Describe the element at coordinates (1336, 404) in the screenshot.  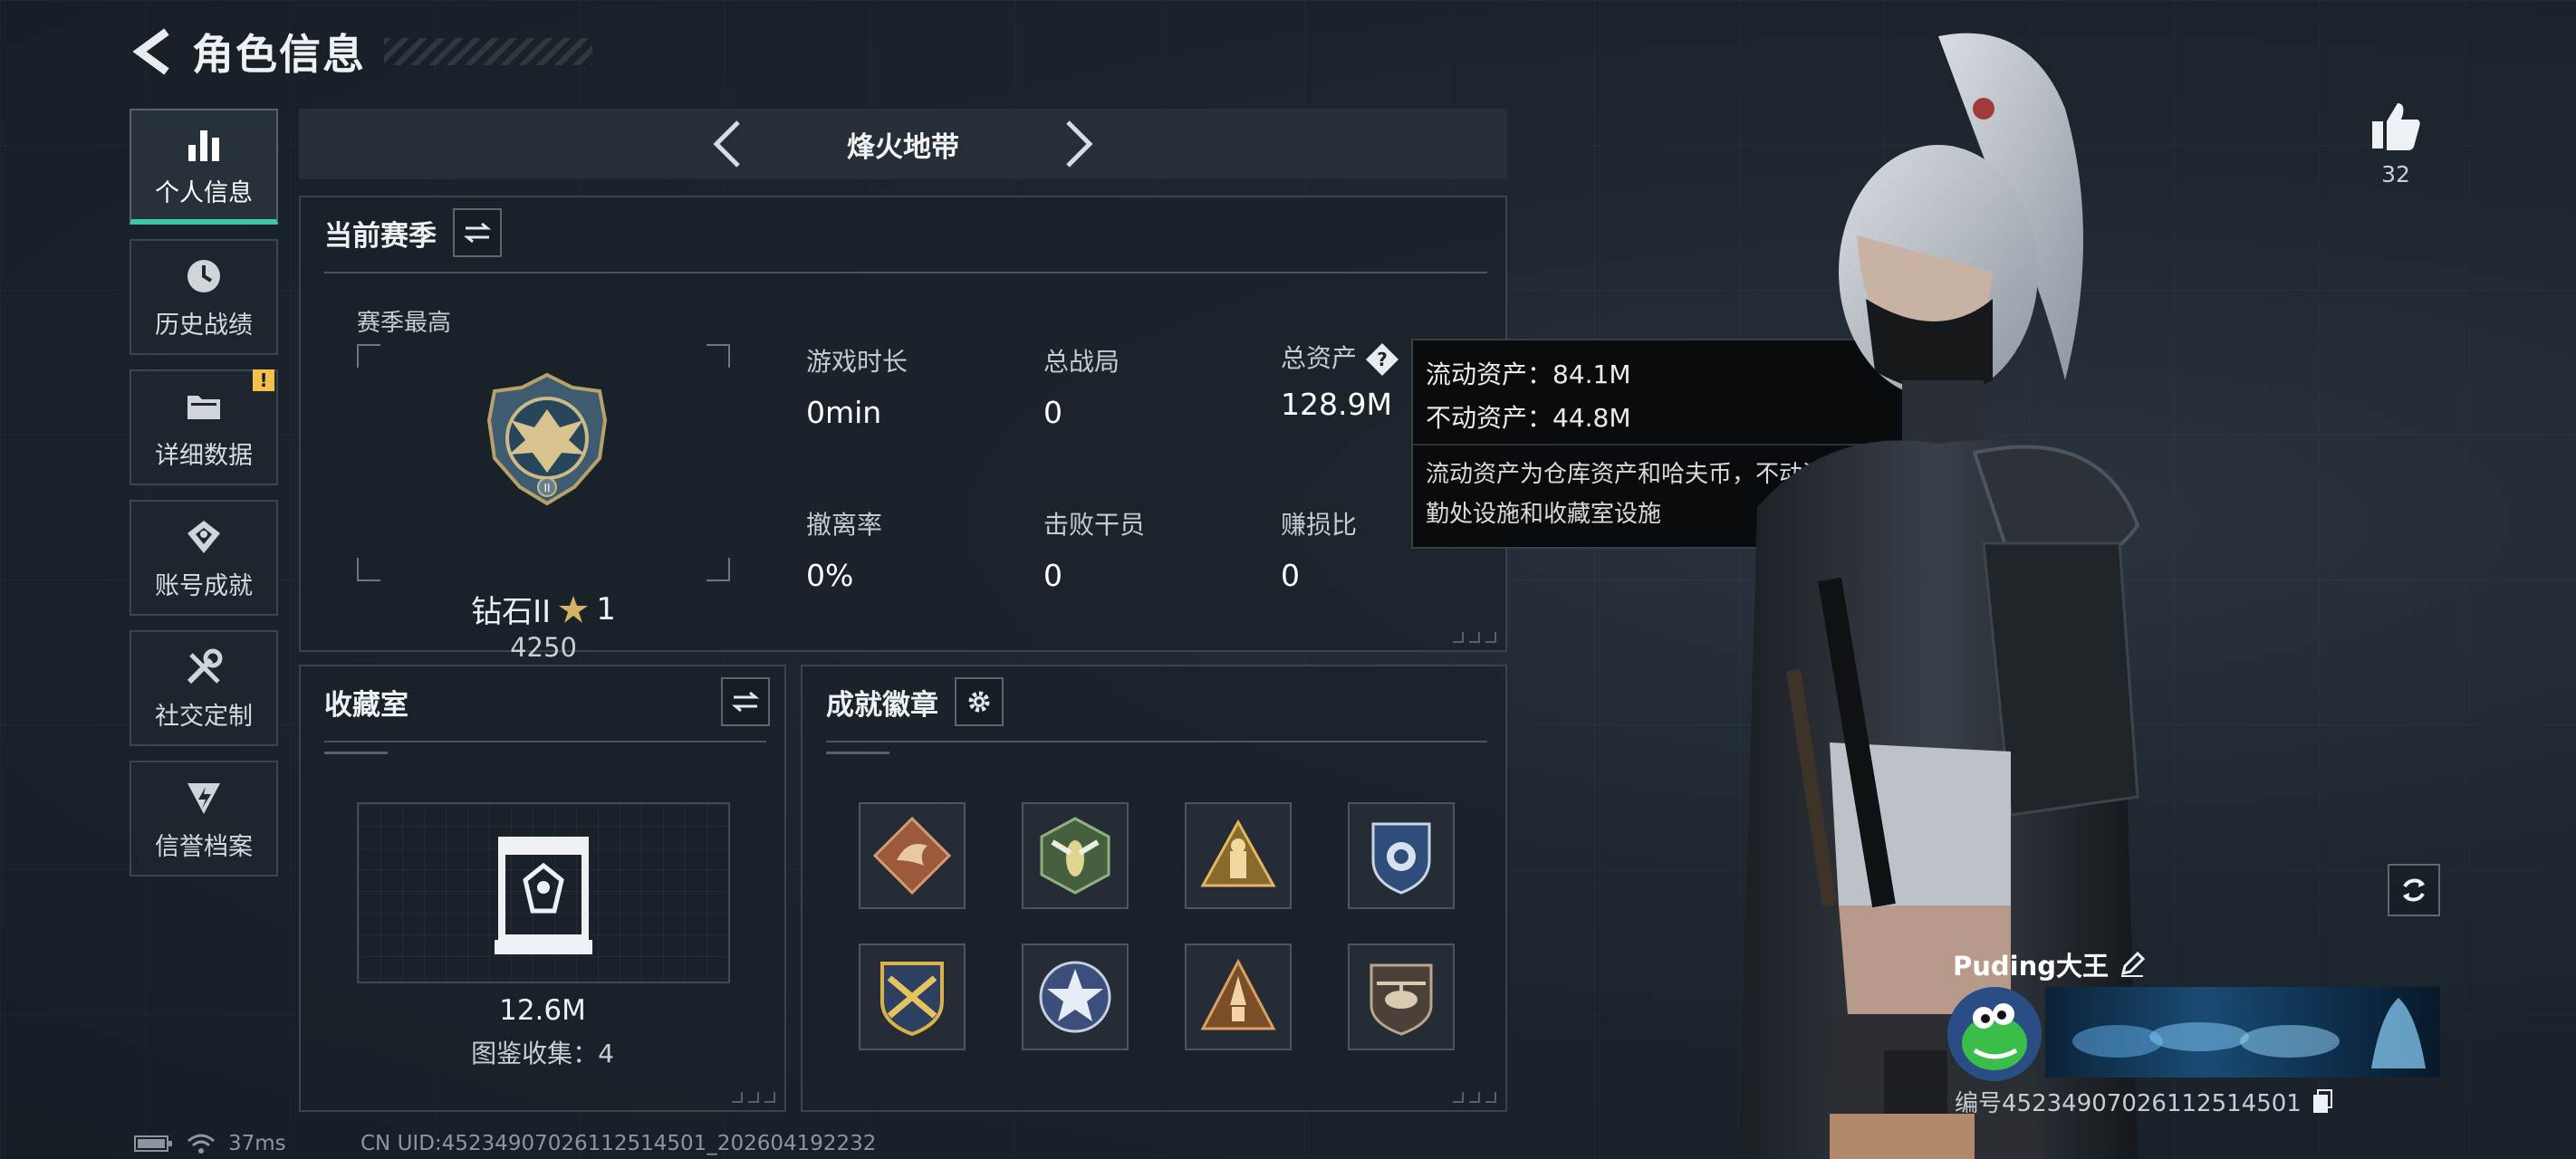
I see `stat-value: 128.9M` at that location.